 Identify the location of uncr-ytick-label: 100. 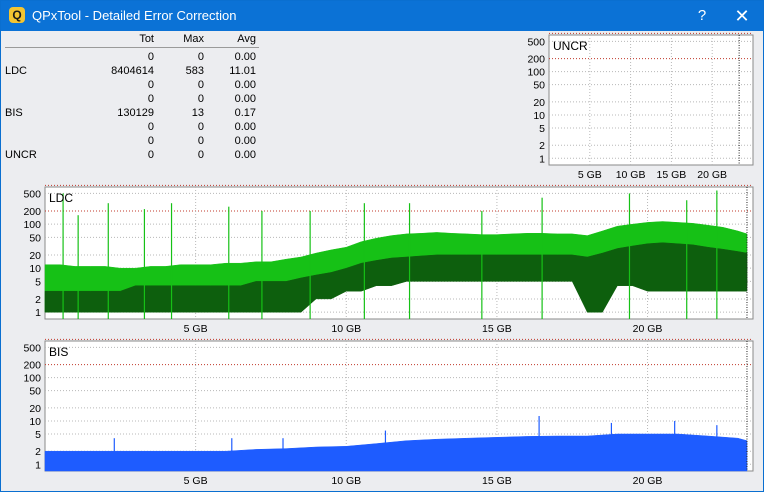
(536, 73).